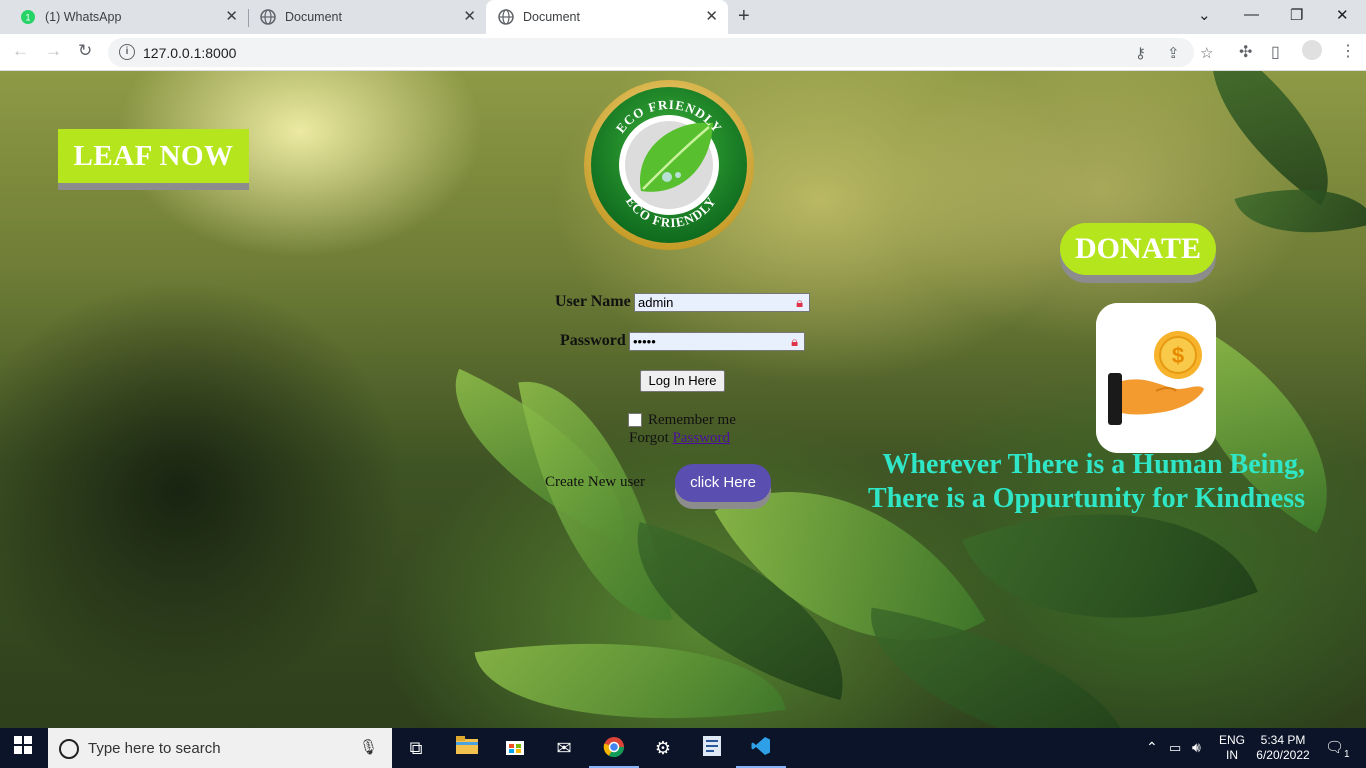 Image resolution: width=1366 pixels, height=768 pixels. I want to click on search-placeholder: Type here to search, so click(154, 748).